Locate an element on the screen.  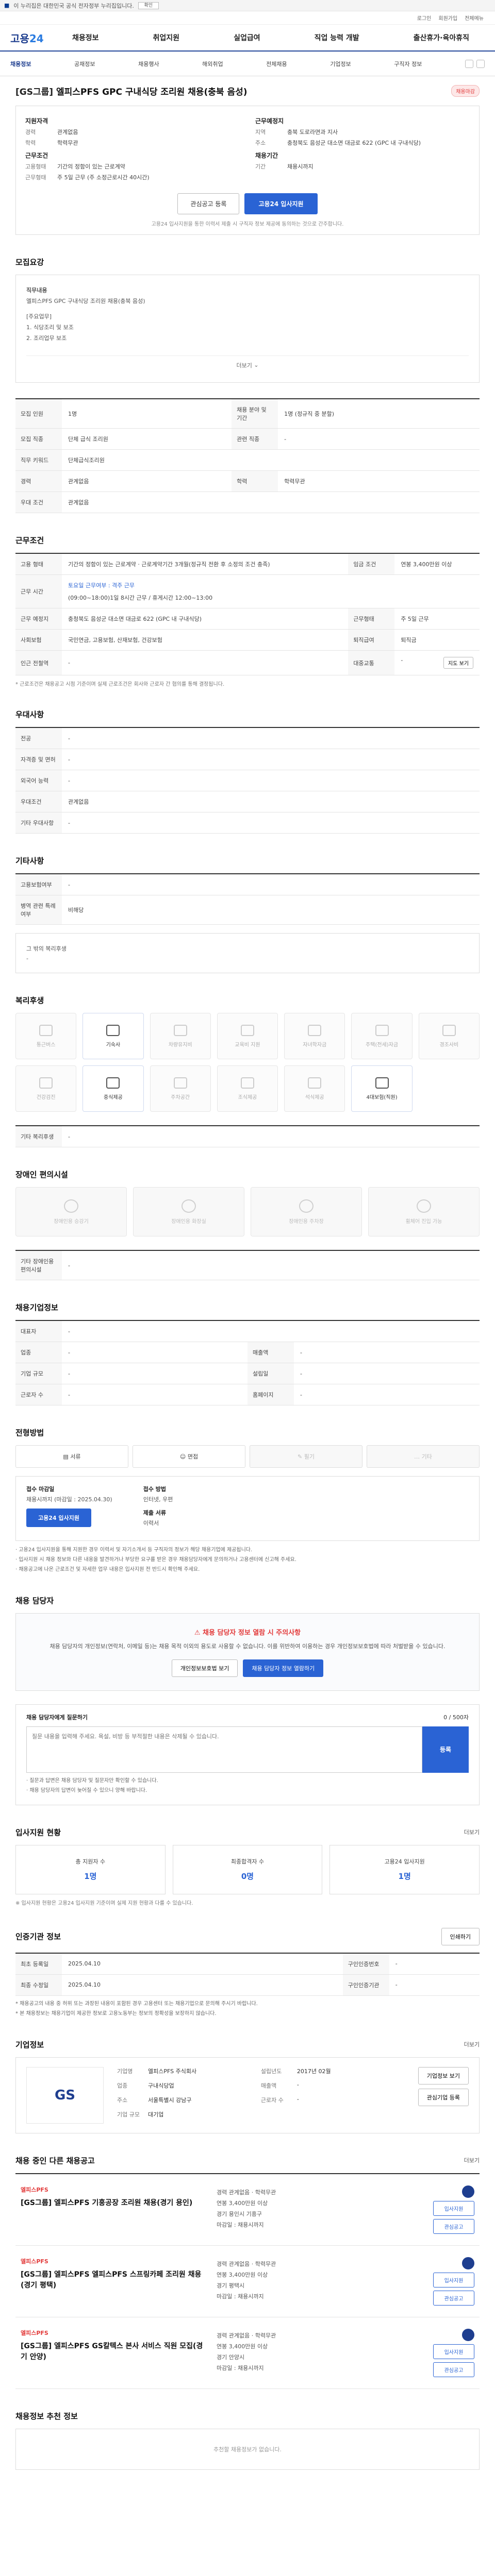
preferred-table: 전공 - 자격증 및 면허 - 외국어 능력 - 우대조건 관계없음 기타 우대사항 - is located at coordinates (247, 780).